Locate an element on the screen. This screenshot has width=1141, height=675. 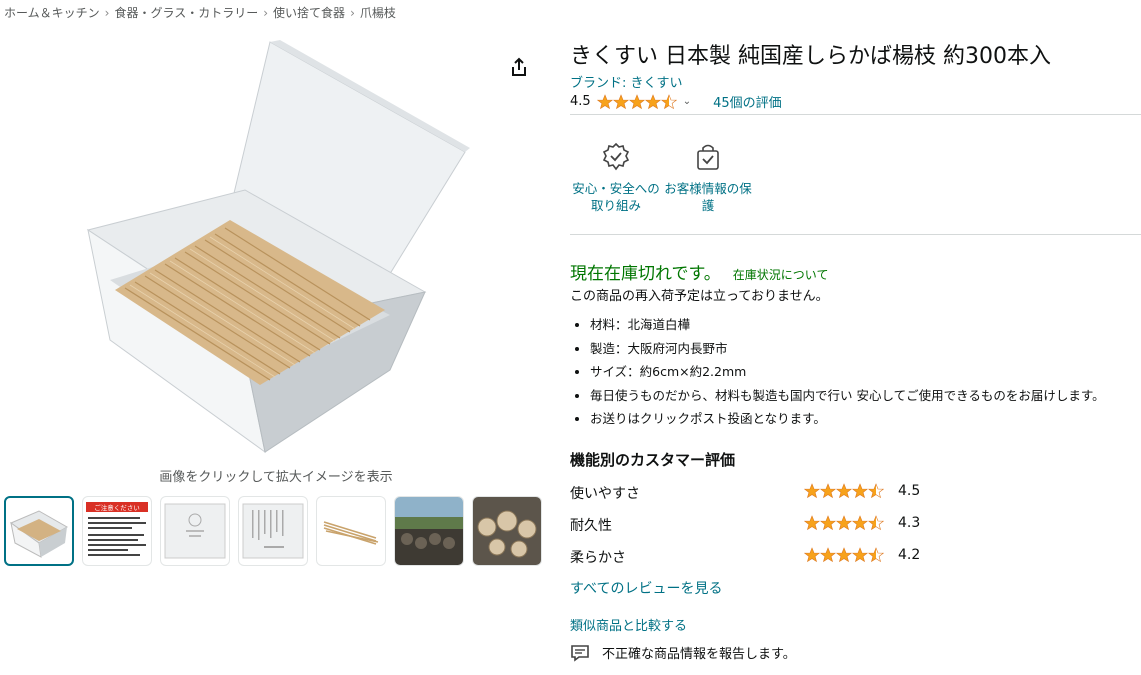
breadcrumb-home: ホーム＆キッチン is located at coordinates (52, 13).